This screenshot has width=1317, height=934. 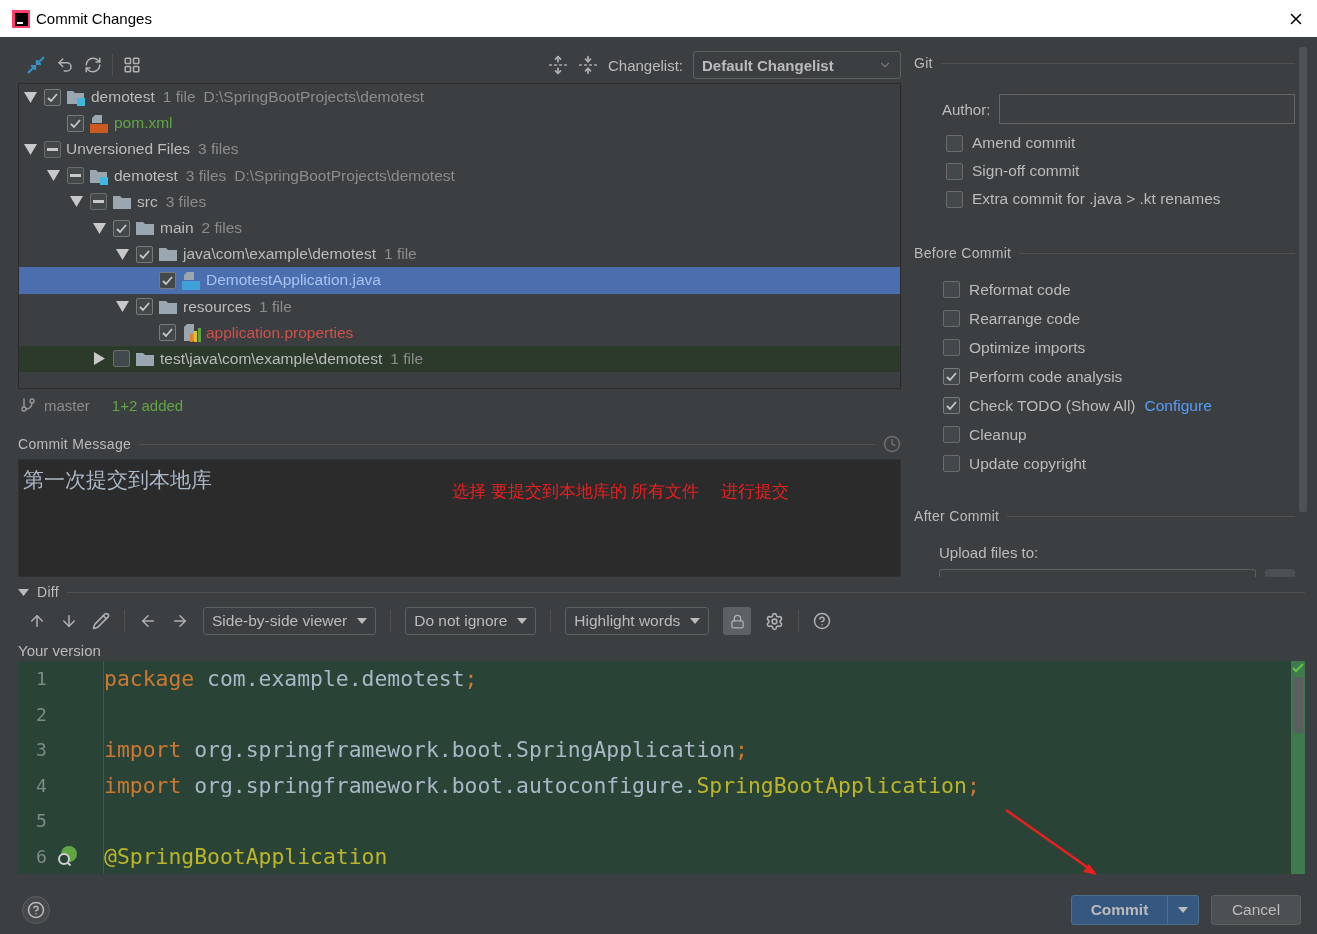 I want to click on tree-row: pom.xml, so click(x=459, y=123).